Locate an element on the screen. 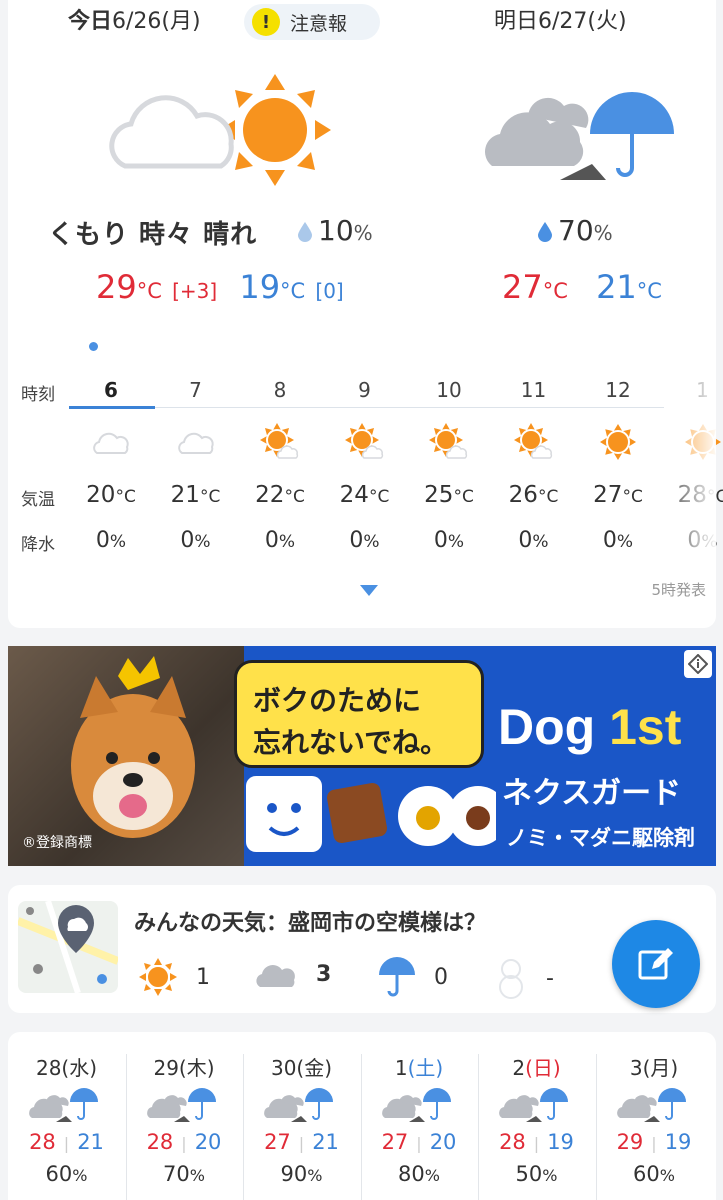 The image size is (723, 1200). weekly-forecast: 28(水) 28 | 21 60% 29(木) 28 | 20 70% 30(金) is located at coordinates (362, 1116).